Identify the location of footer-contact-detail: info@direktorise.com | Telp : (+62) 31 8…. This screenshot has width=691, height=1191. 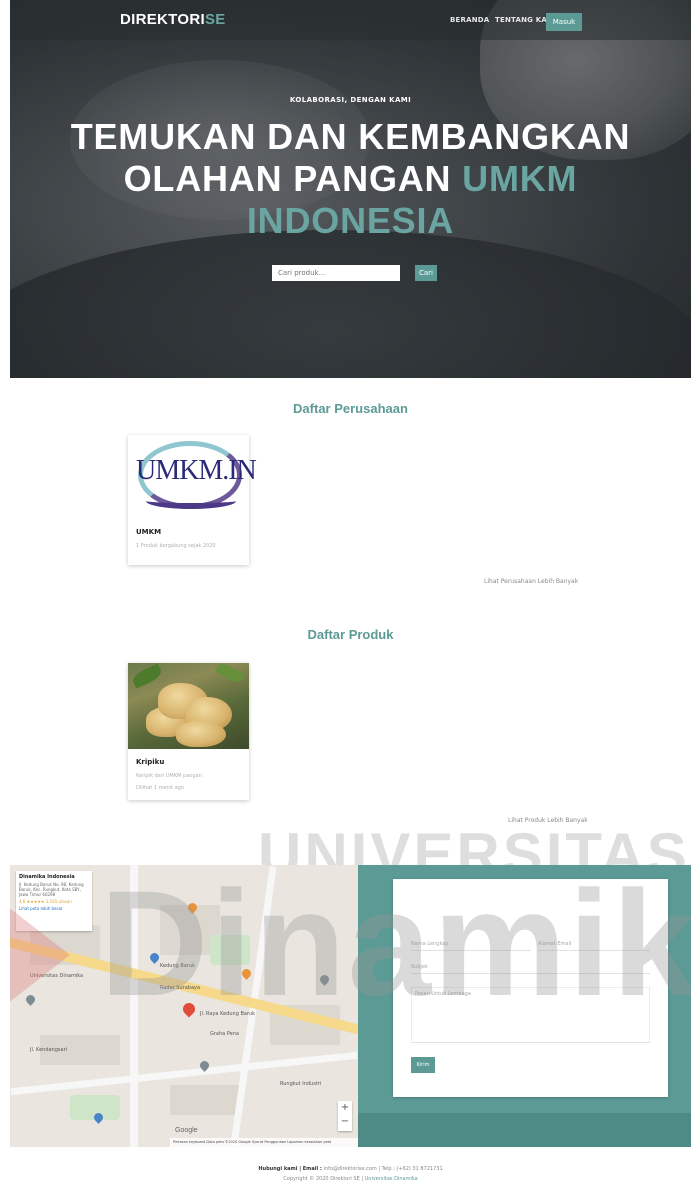
(383, 1169).